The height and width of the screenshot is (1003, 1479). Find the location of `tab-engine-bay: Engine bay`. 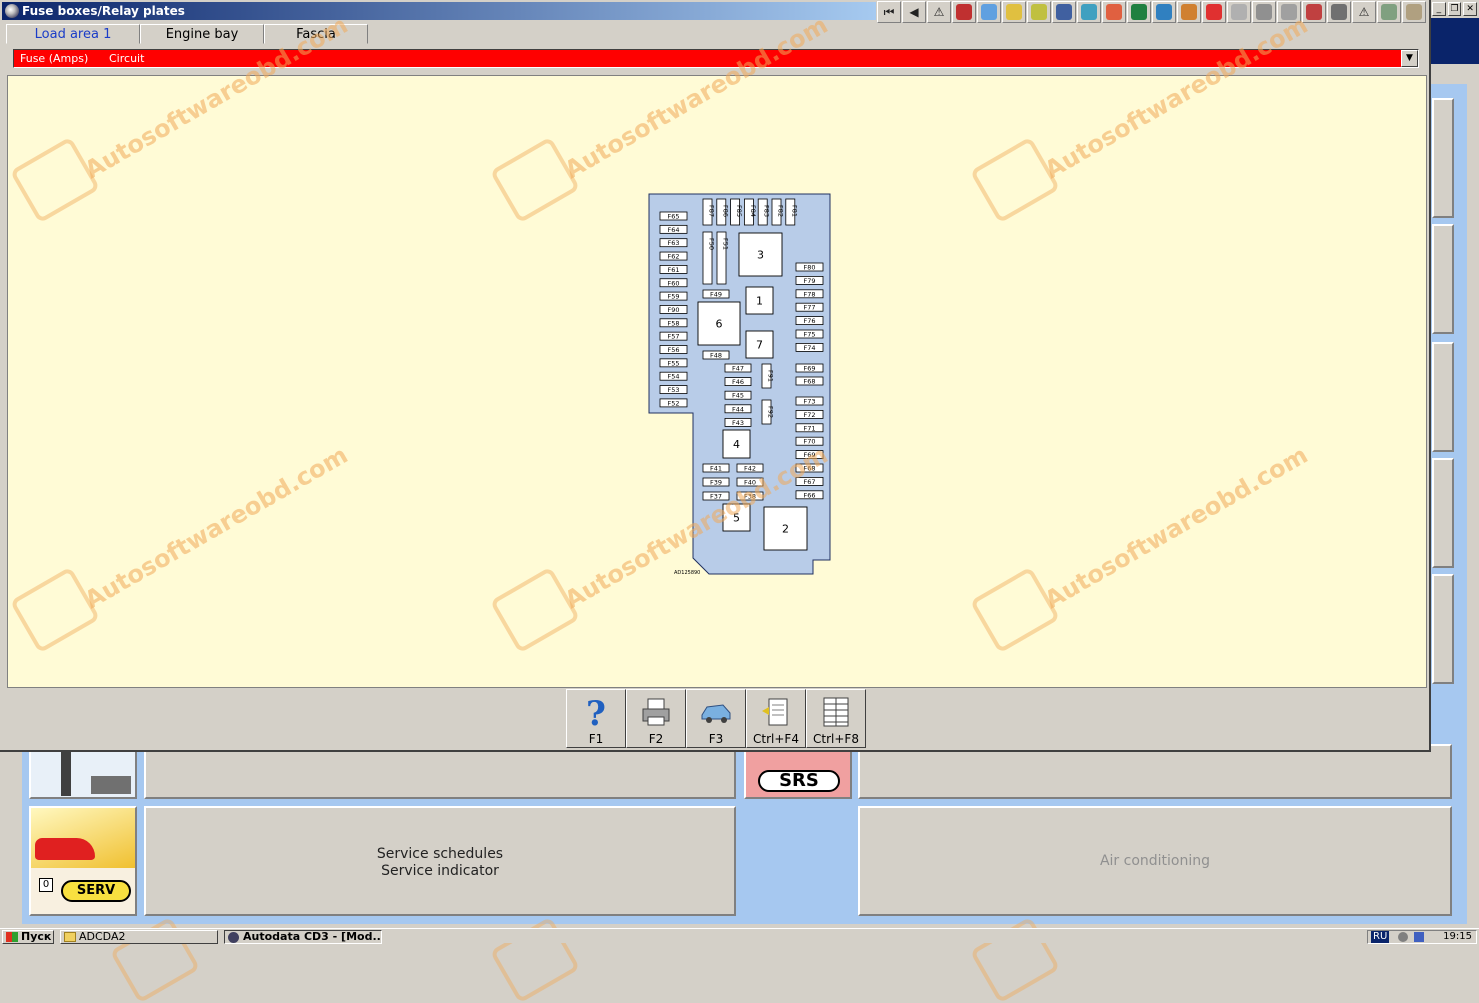

tab-engine-bay: Engine bay is located at coordinates (202, 34).